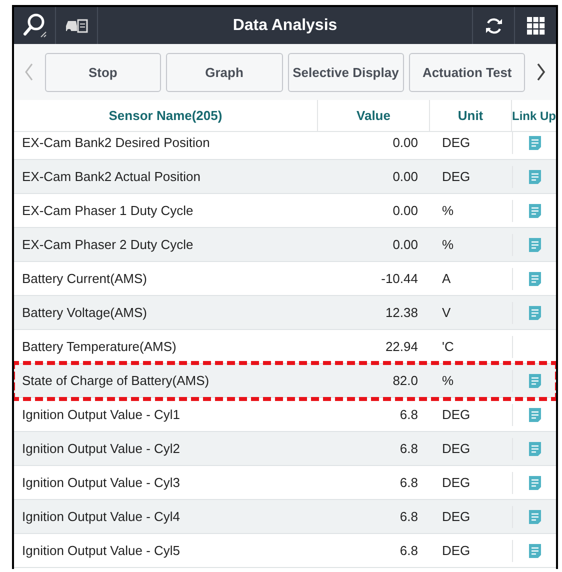 This screenshot has height=572, width=562. What do you see at coordinates (76, 25) in the screenshot?
I see `car-document-icon` at bounding box center [76, 25].